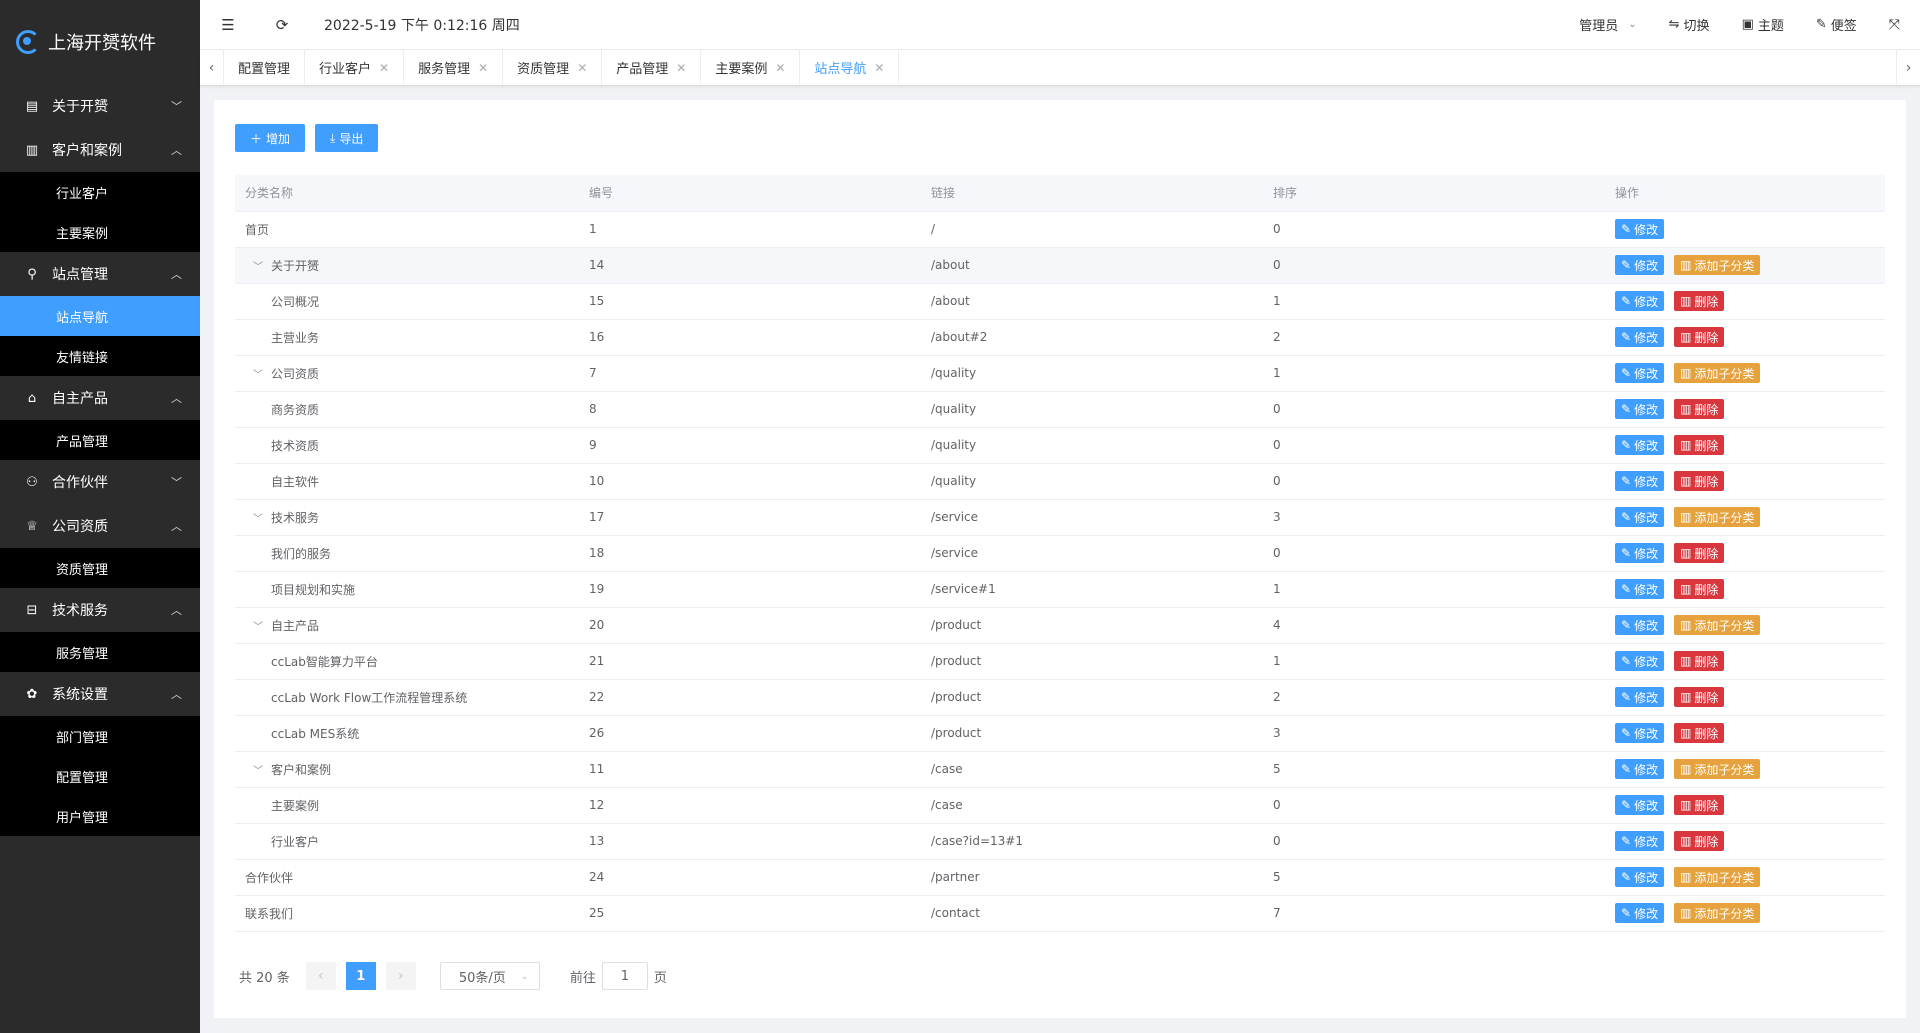 The image size is (1920, 1033). I want to click on sidebar-group-7: ✿ 系统设置 ︿, so click(100, 694).